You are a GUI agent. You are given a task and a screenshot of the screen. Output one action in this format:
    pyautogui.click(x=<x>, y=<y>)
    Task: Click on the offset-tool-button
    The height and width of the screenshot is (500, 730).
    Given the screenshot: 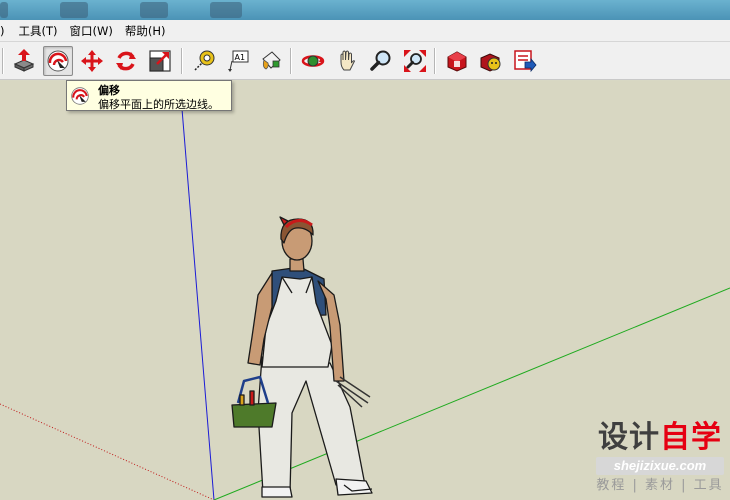 What is the action you would take?
    pyautogui.click(x=58, y=61)
    